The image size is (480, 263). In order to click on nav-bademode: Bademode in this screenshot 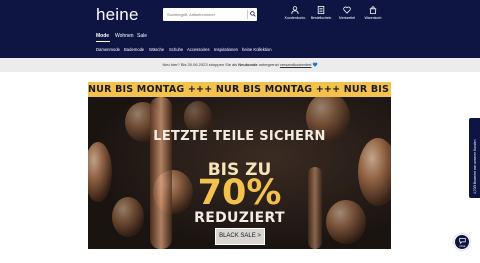, I will do `click(134, 49)`.